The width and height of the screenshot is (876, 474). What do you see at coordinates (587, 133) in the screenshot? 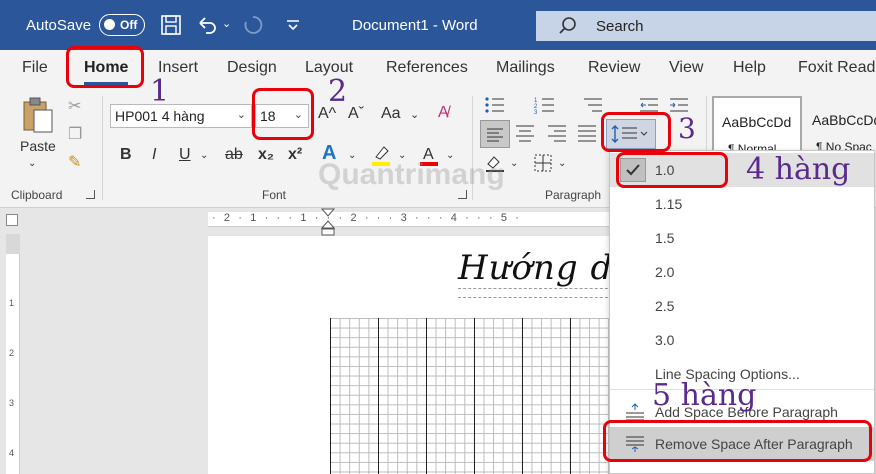
I see `justify-icon` at bounding box center [587, 133].